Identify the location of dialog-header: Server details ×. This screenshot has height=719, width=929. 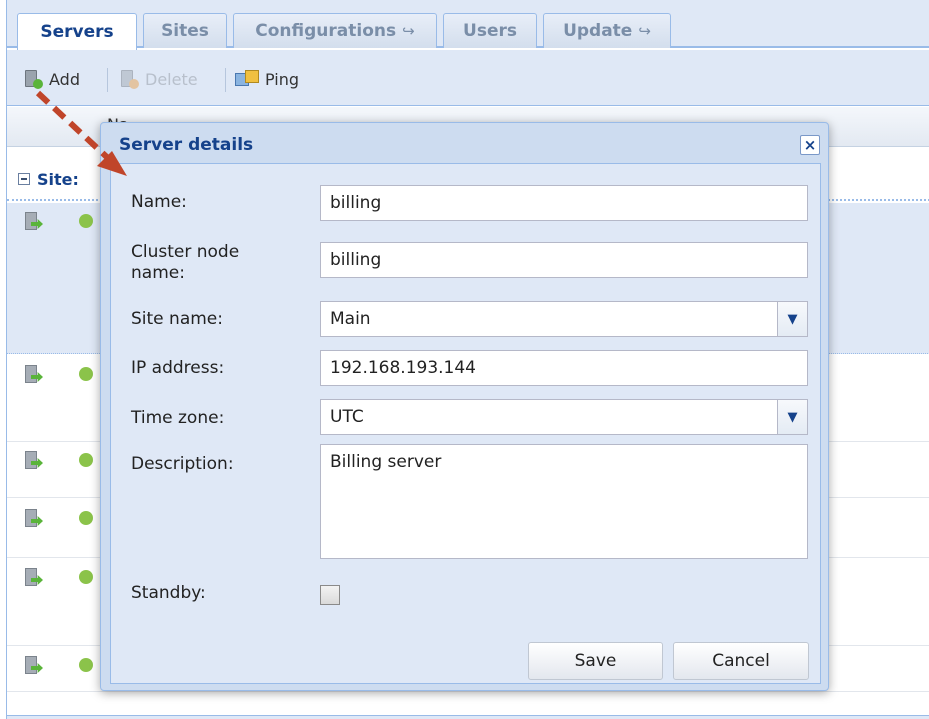
(464, 143).